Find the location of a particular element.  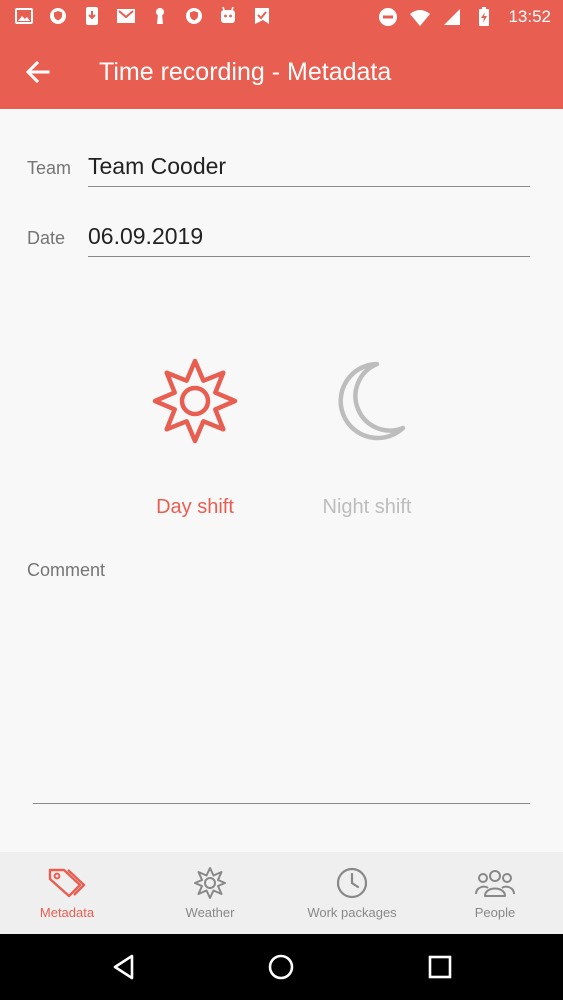

team-field: Team Cooder is located at coordinates (309, 170).